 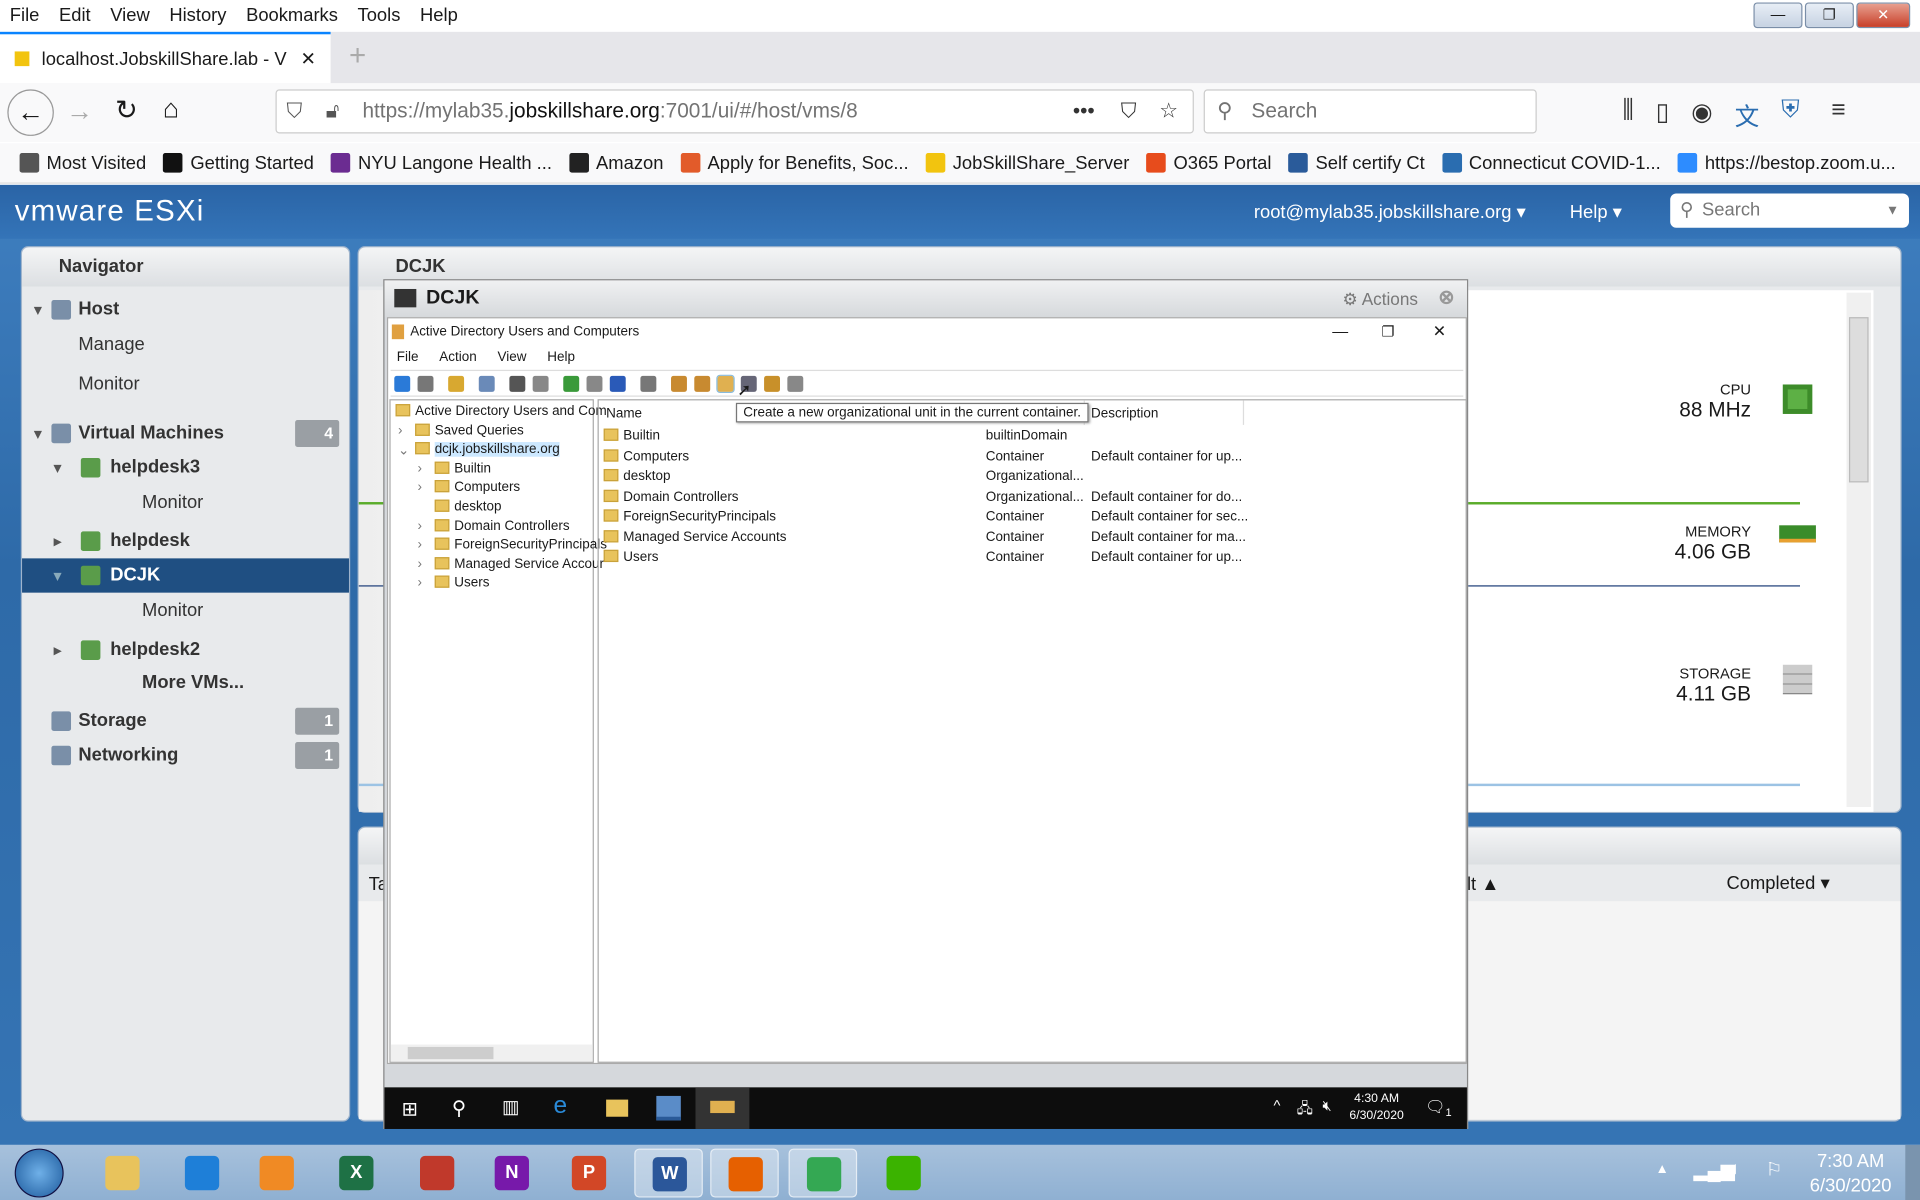 I want to click on nav-item-helpdesk3: ▾ helpdesk3, so click(x=185, y=468).